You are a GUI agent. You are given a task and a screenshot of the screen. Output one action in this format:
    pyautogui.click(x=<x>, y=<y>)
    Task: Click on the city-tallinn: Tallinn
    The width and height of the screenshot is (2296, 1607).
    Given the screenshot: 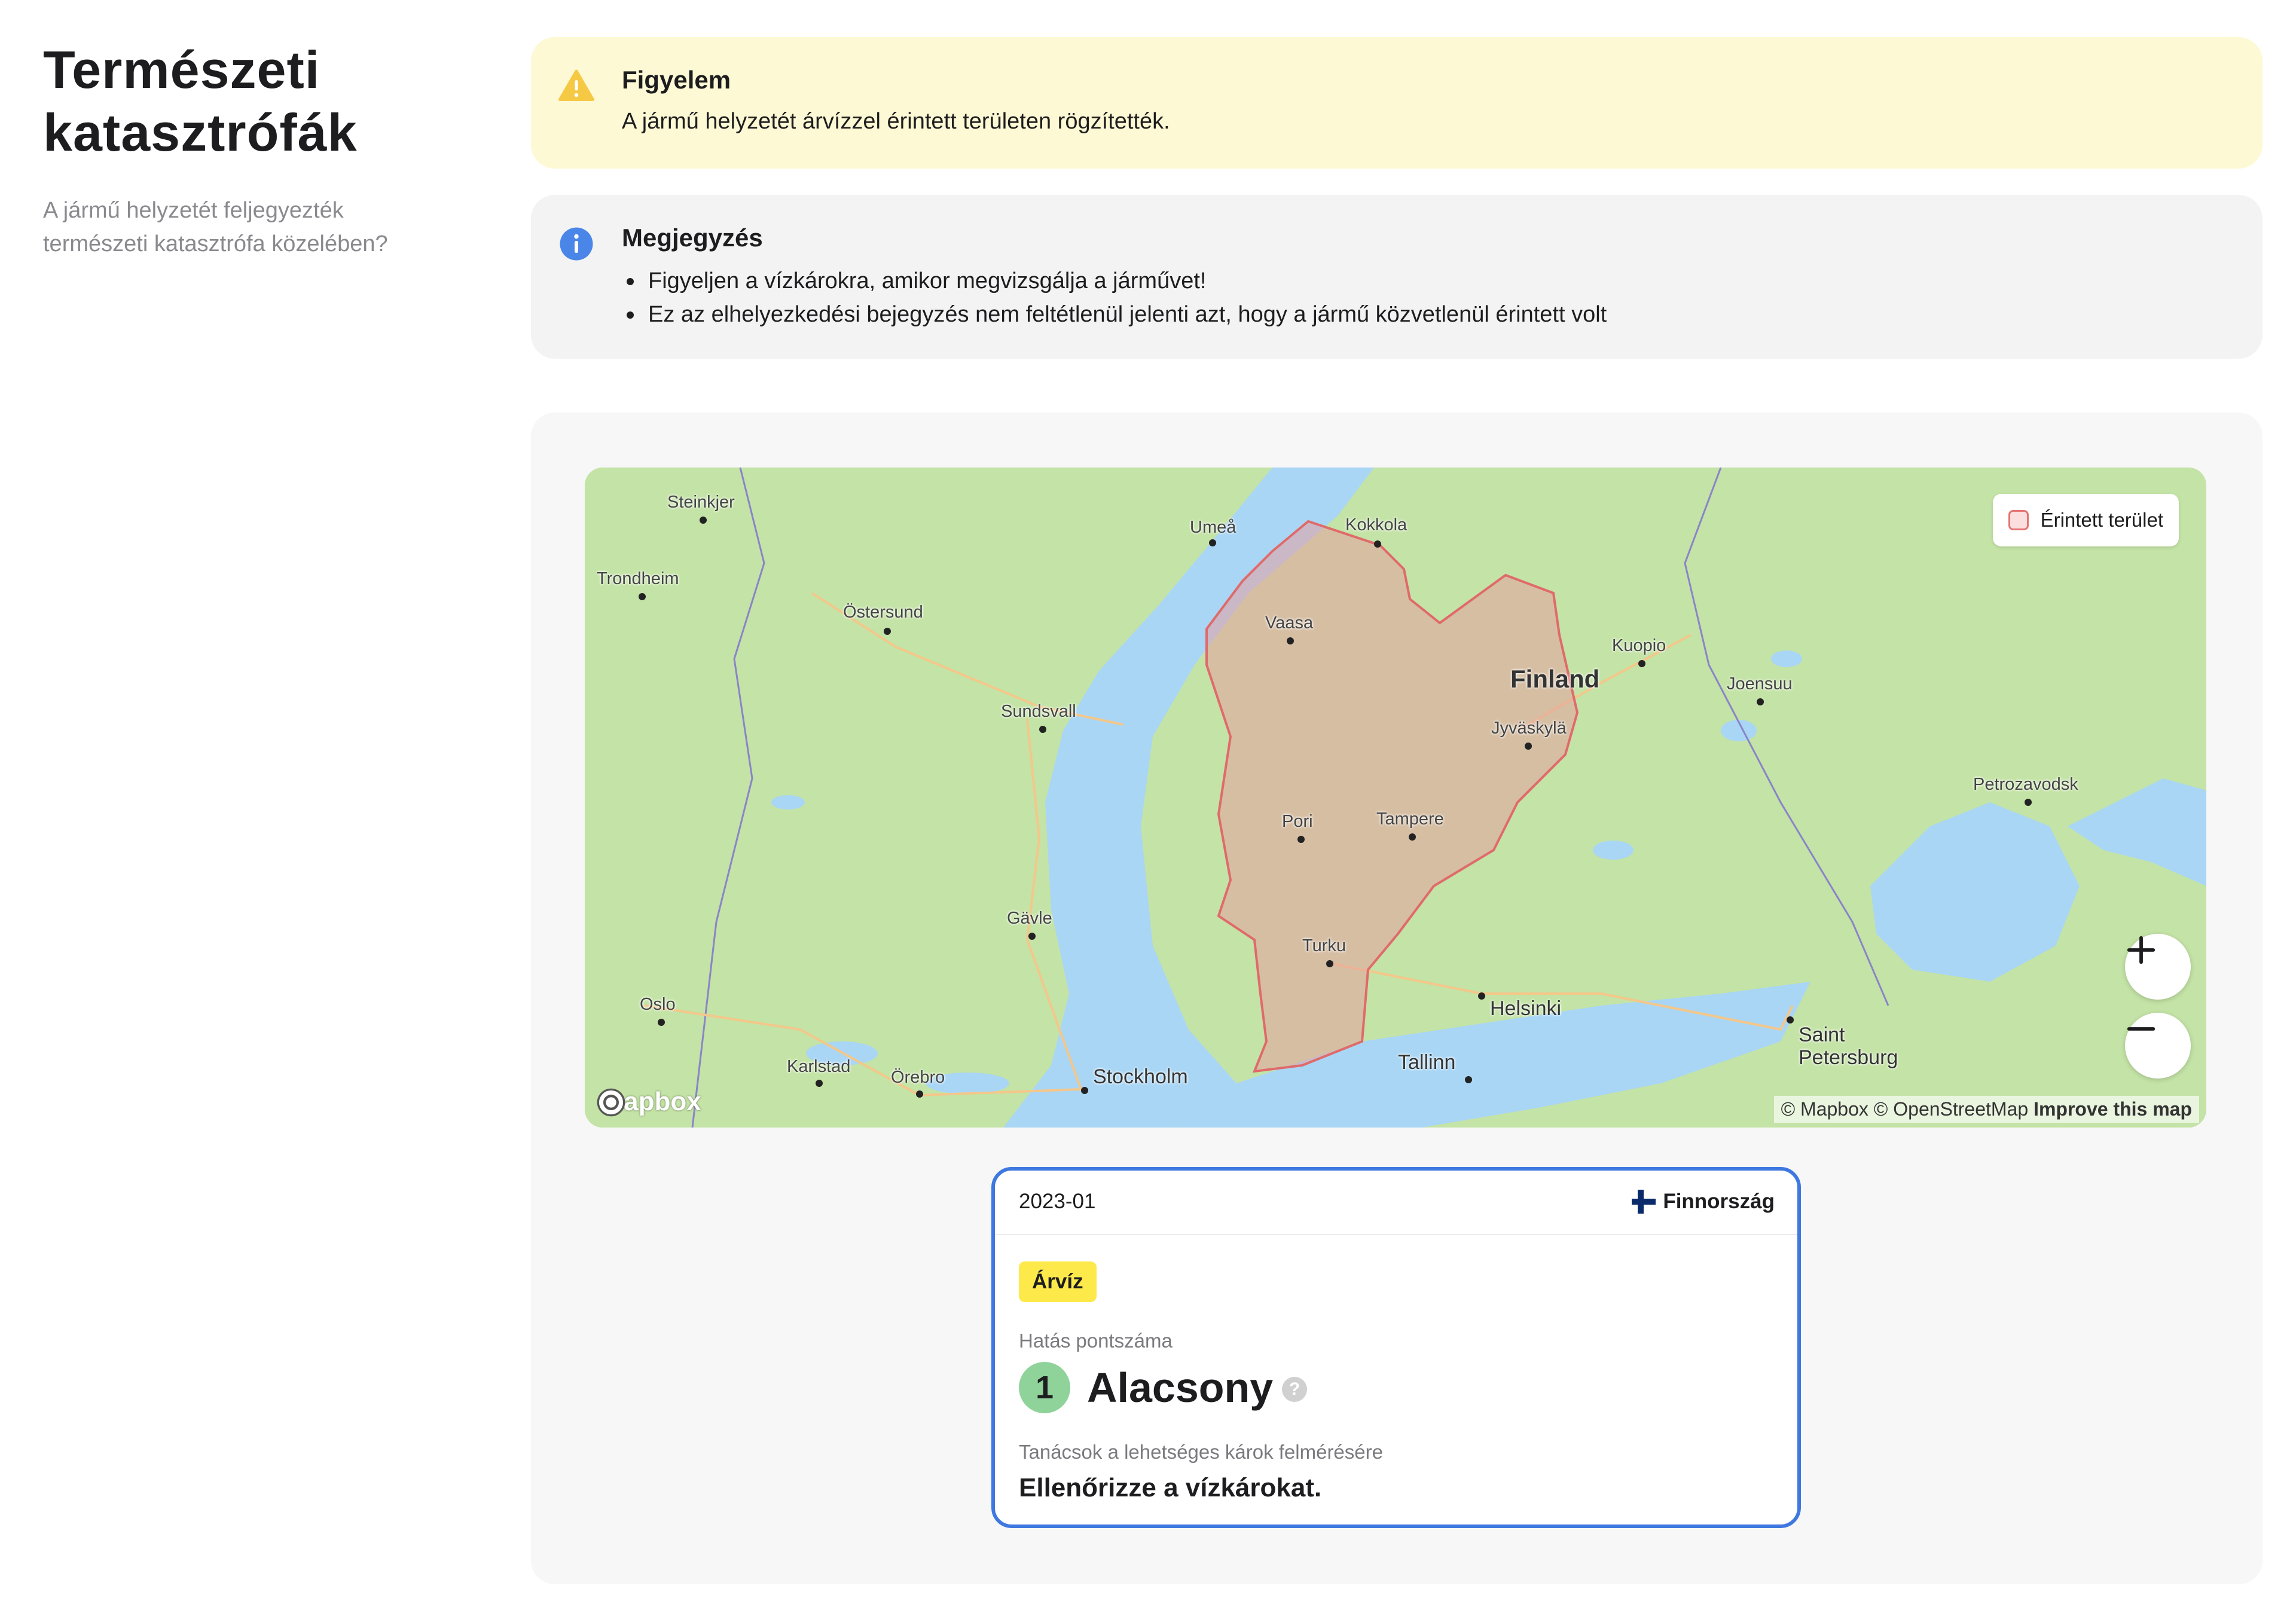 What is the action you would take?
    pyautogui.click(x=1427, y=1062)
    